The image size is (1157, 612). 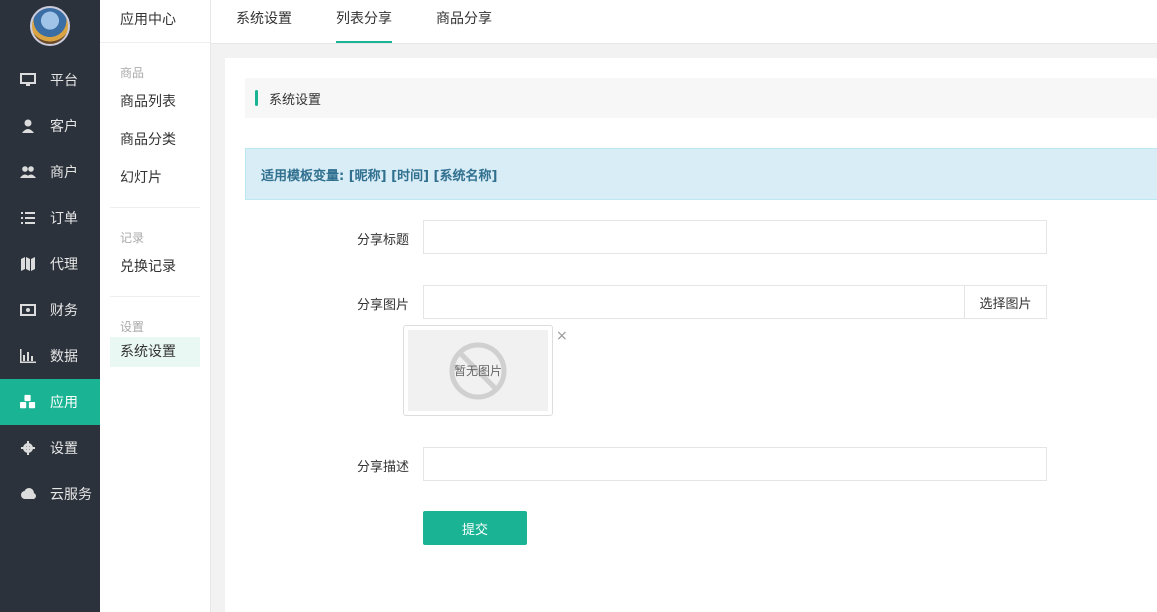 I want to click on no-image-text: 暂无图片, so click(x=477, y=371).